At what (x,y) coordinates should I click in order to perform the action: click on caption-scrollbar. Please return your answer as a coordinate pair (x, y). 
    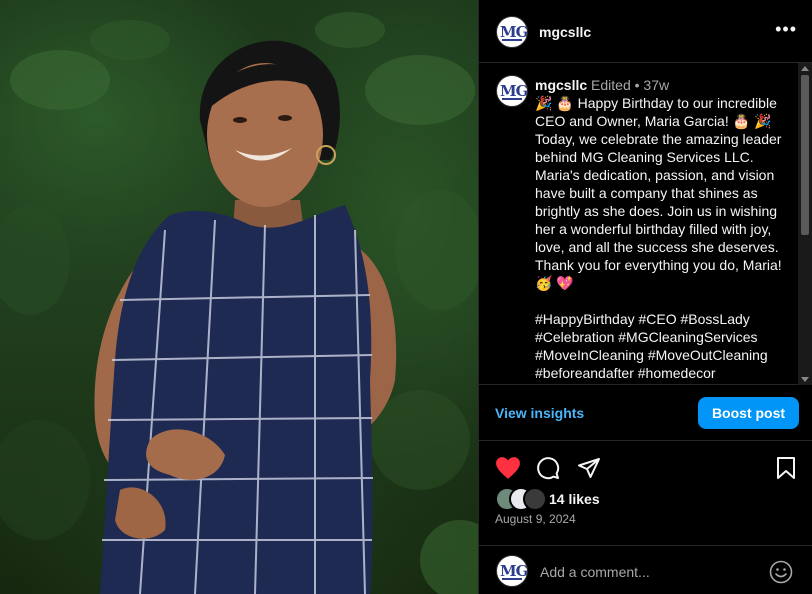
    Looking at the image, I should click on (805, 224).